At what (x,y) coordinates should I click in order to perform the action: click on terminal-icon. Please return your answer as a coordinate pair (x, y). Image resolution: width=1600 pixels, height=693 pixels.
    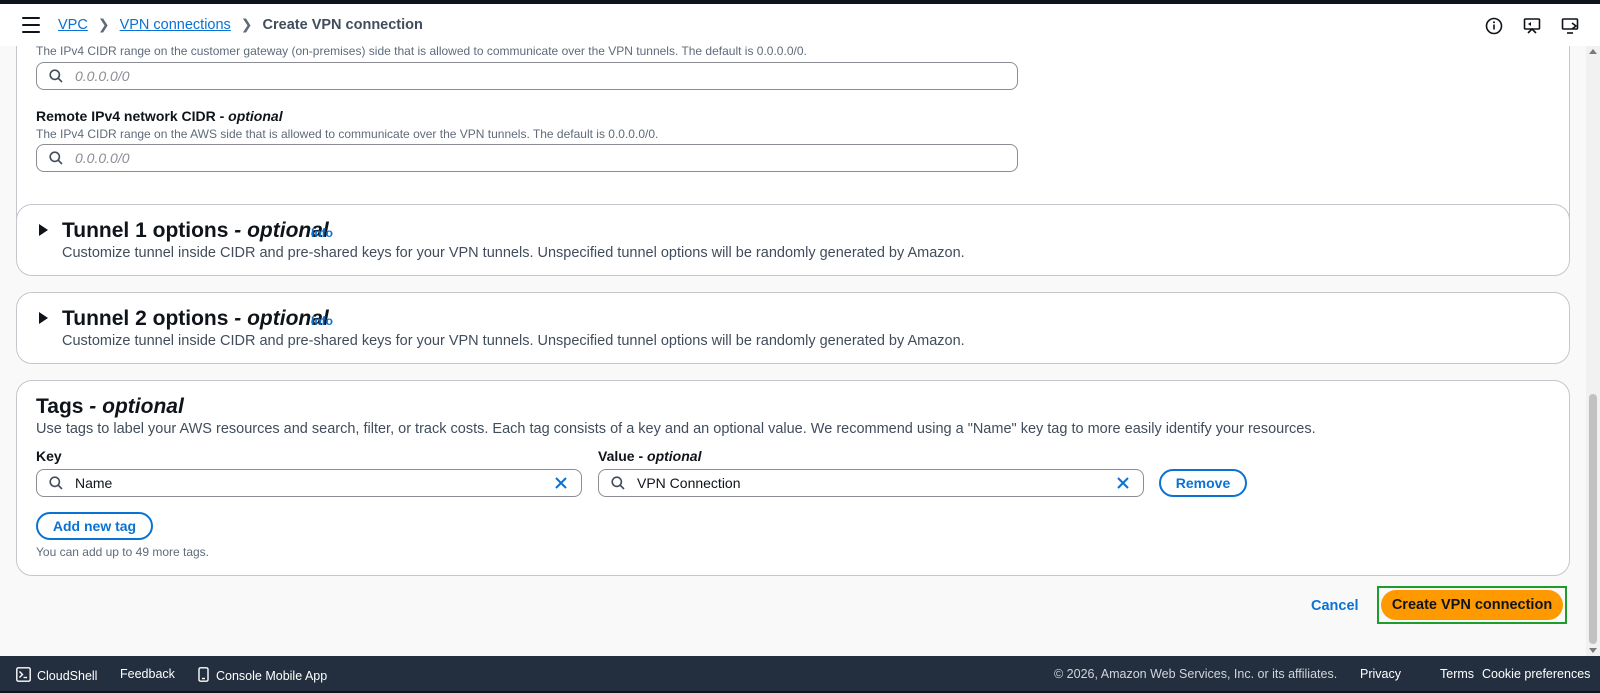
    Looking at the image, I should click on (23, 676).